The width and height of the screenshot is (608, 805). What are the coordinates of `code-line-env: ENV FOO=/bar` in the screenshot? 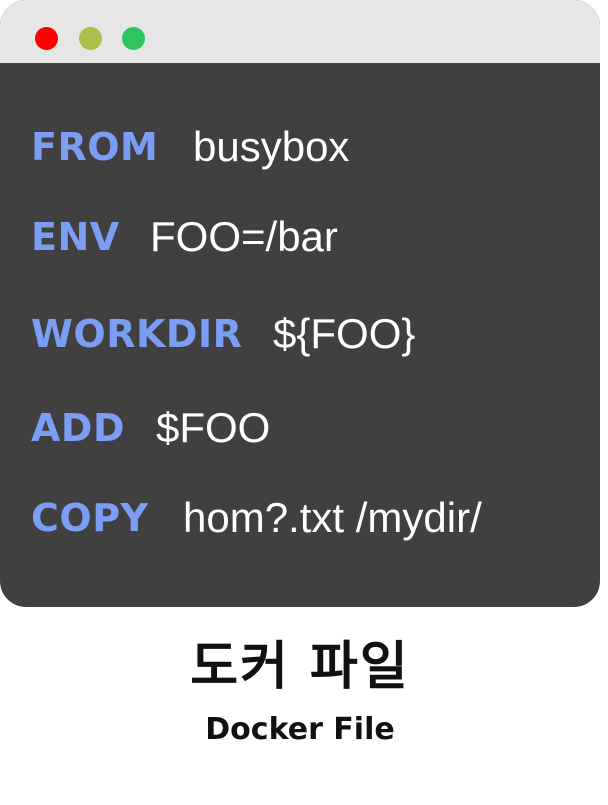 It's located at (184, 237).